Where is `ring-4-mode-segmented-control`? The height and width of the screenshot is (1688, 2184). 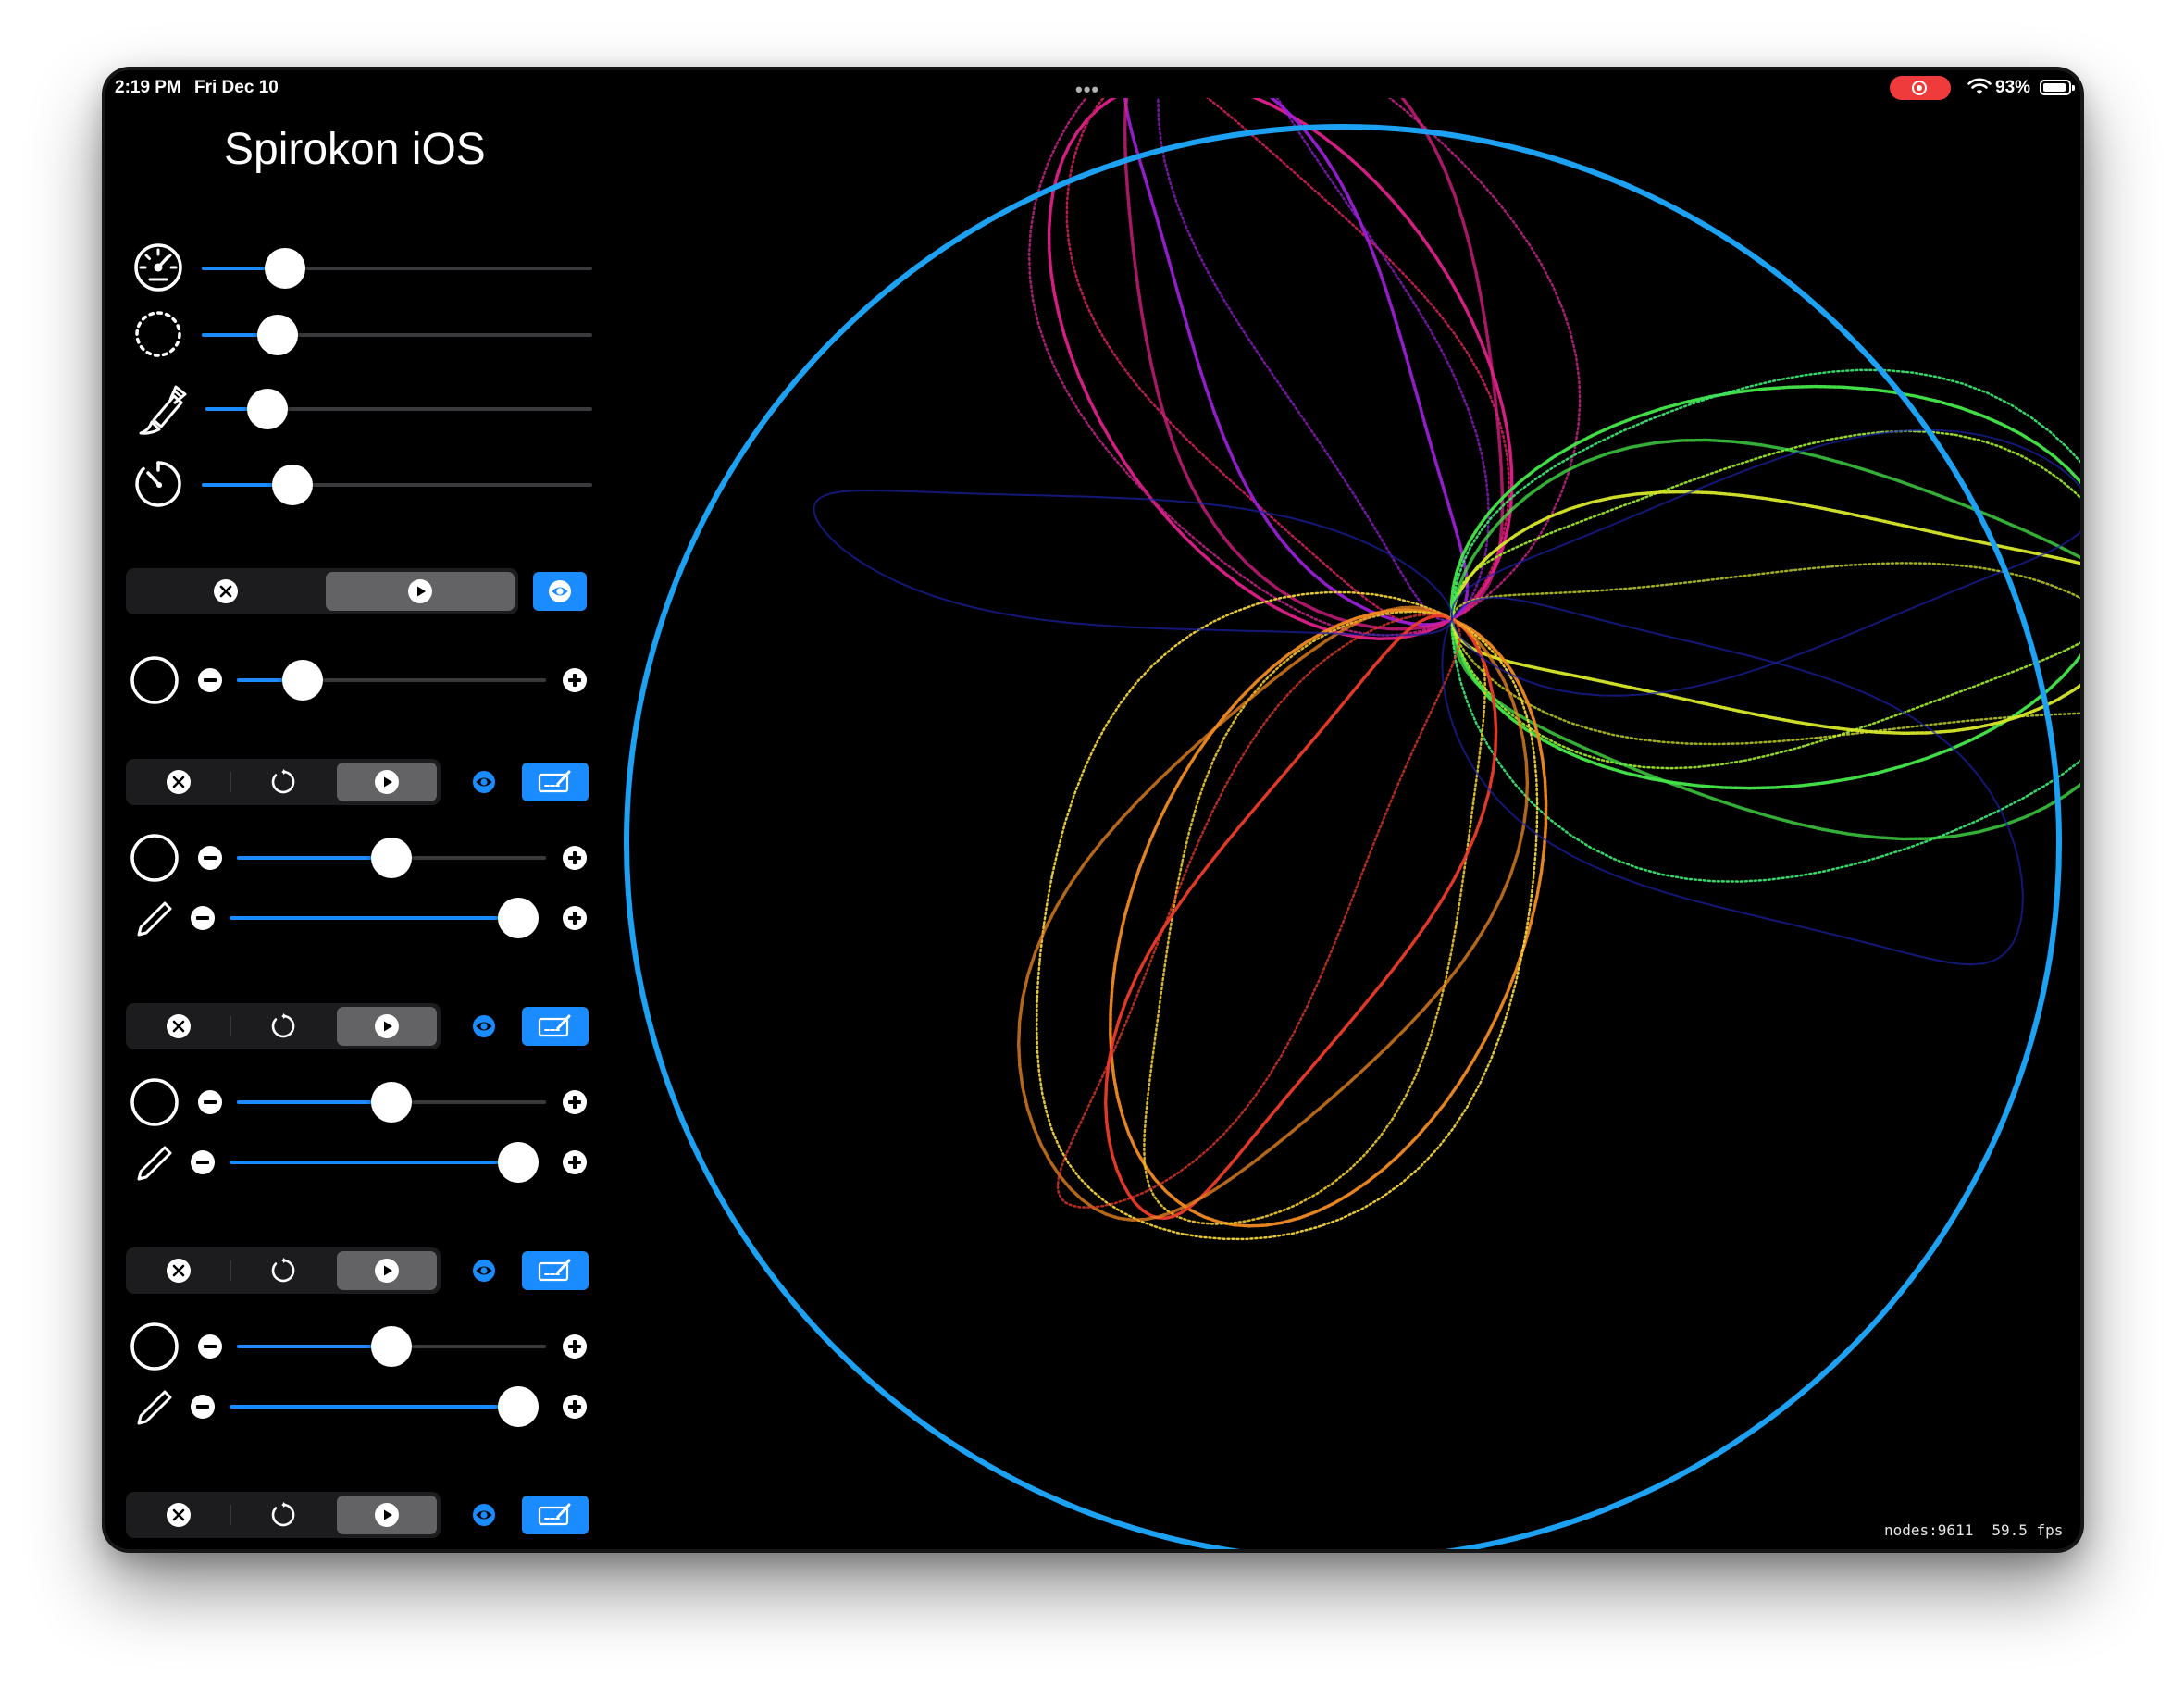
ring-4-mode-segmented-control is located at coordinates (283, 1515).